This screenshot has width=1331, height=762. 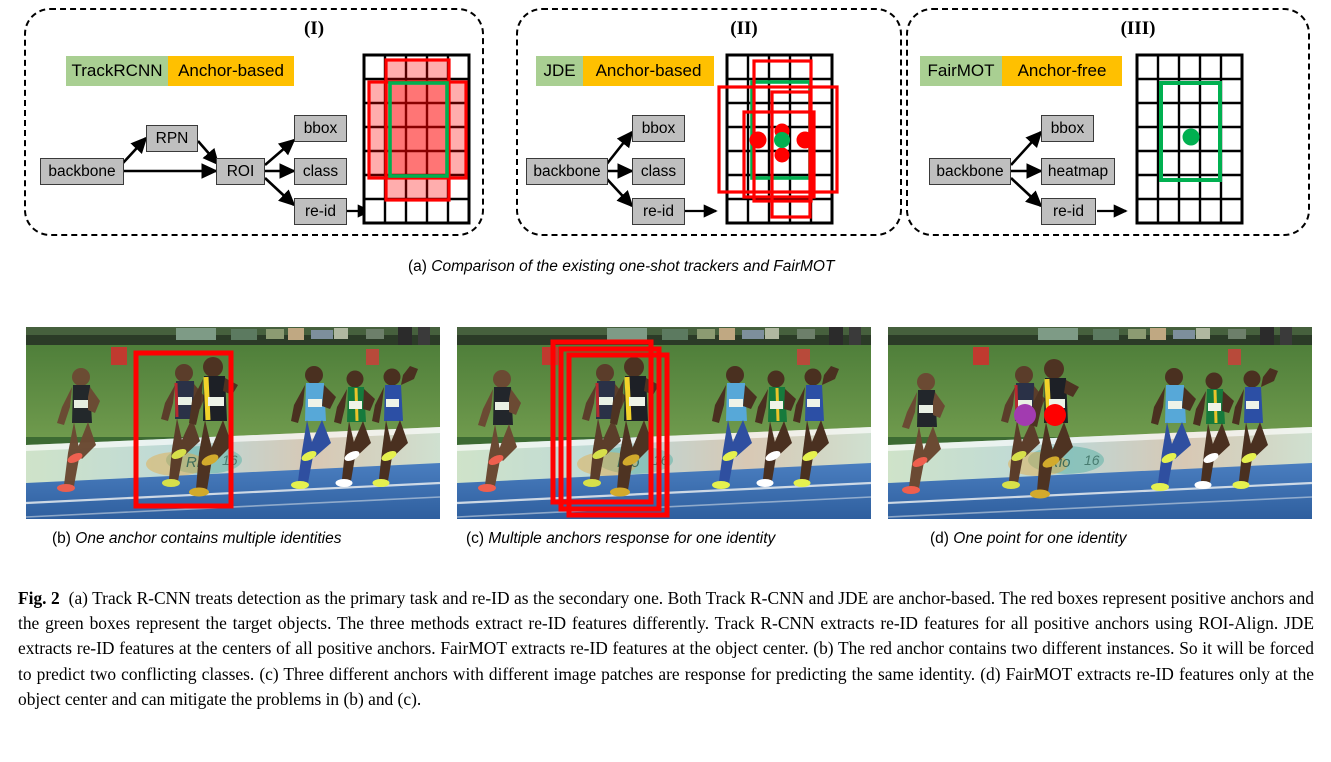 What do you see at coordinates (320, 128) in the screenshot?
I see `panel-1-node-bbox: bbox` at bounding box center [320, 128].